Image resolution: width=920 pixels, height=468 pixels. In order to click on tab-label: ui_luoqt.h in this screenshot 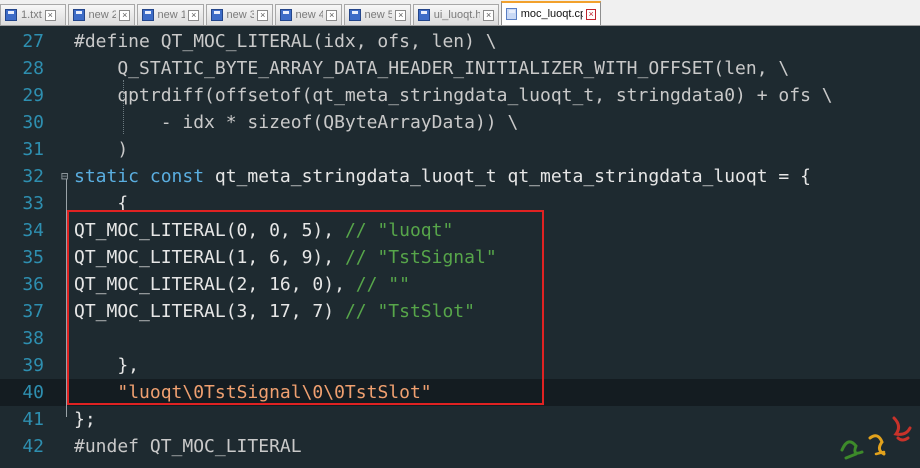, I will do `click(457, 15)`.